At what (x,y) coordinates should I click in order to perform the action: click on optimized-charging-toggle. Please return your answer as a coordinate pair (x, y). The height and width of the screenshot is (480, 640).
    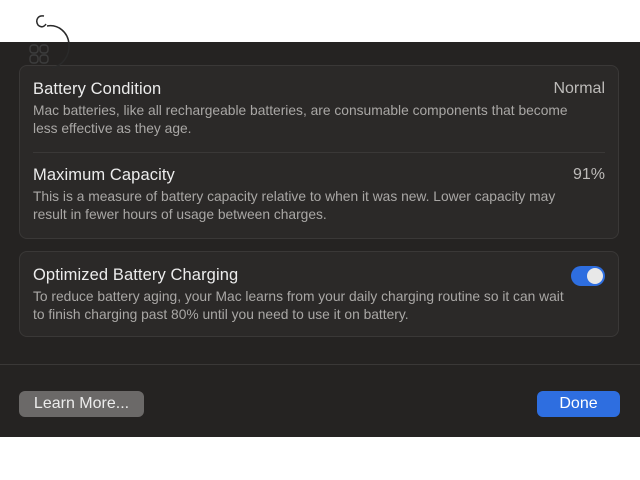
    Looking at the image, I should click on (588, 276).